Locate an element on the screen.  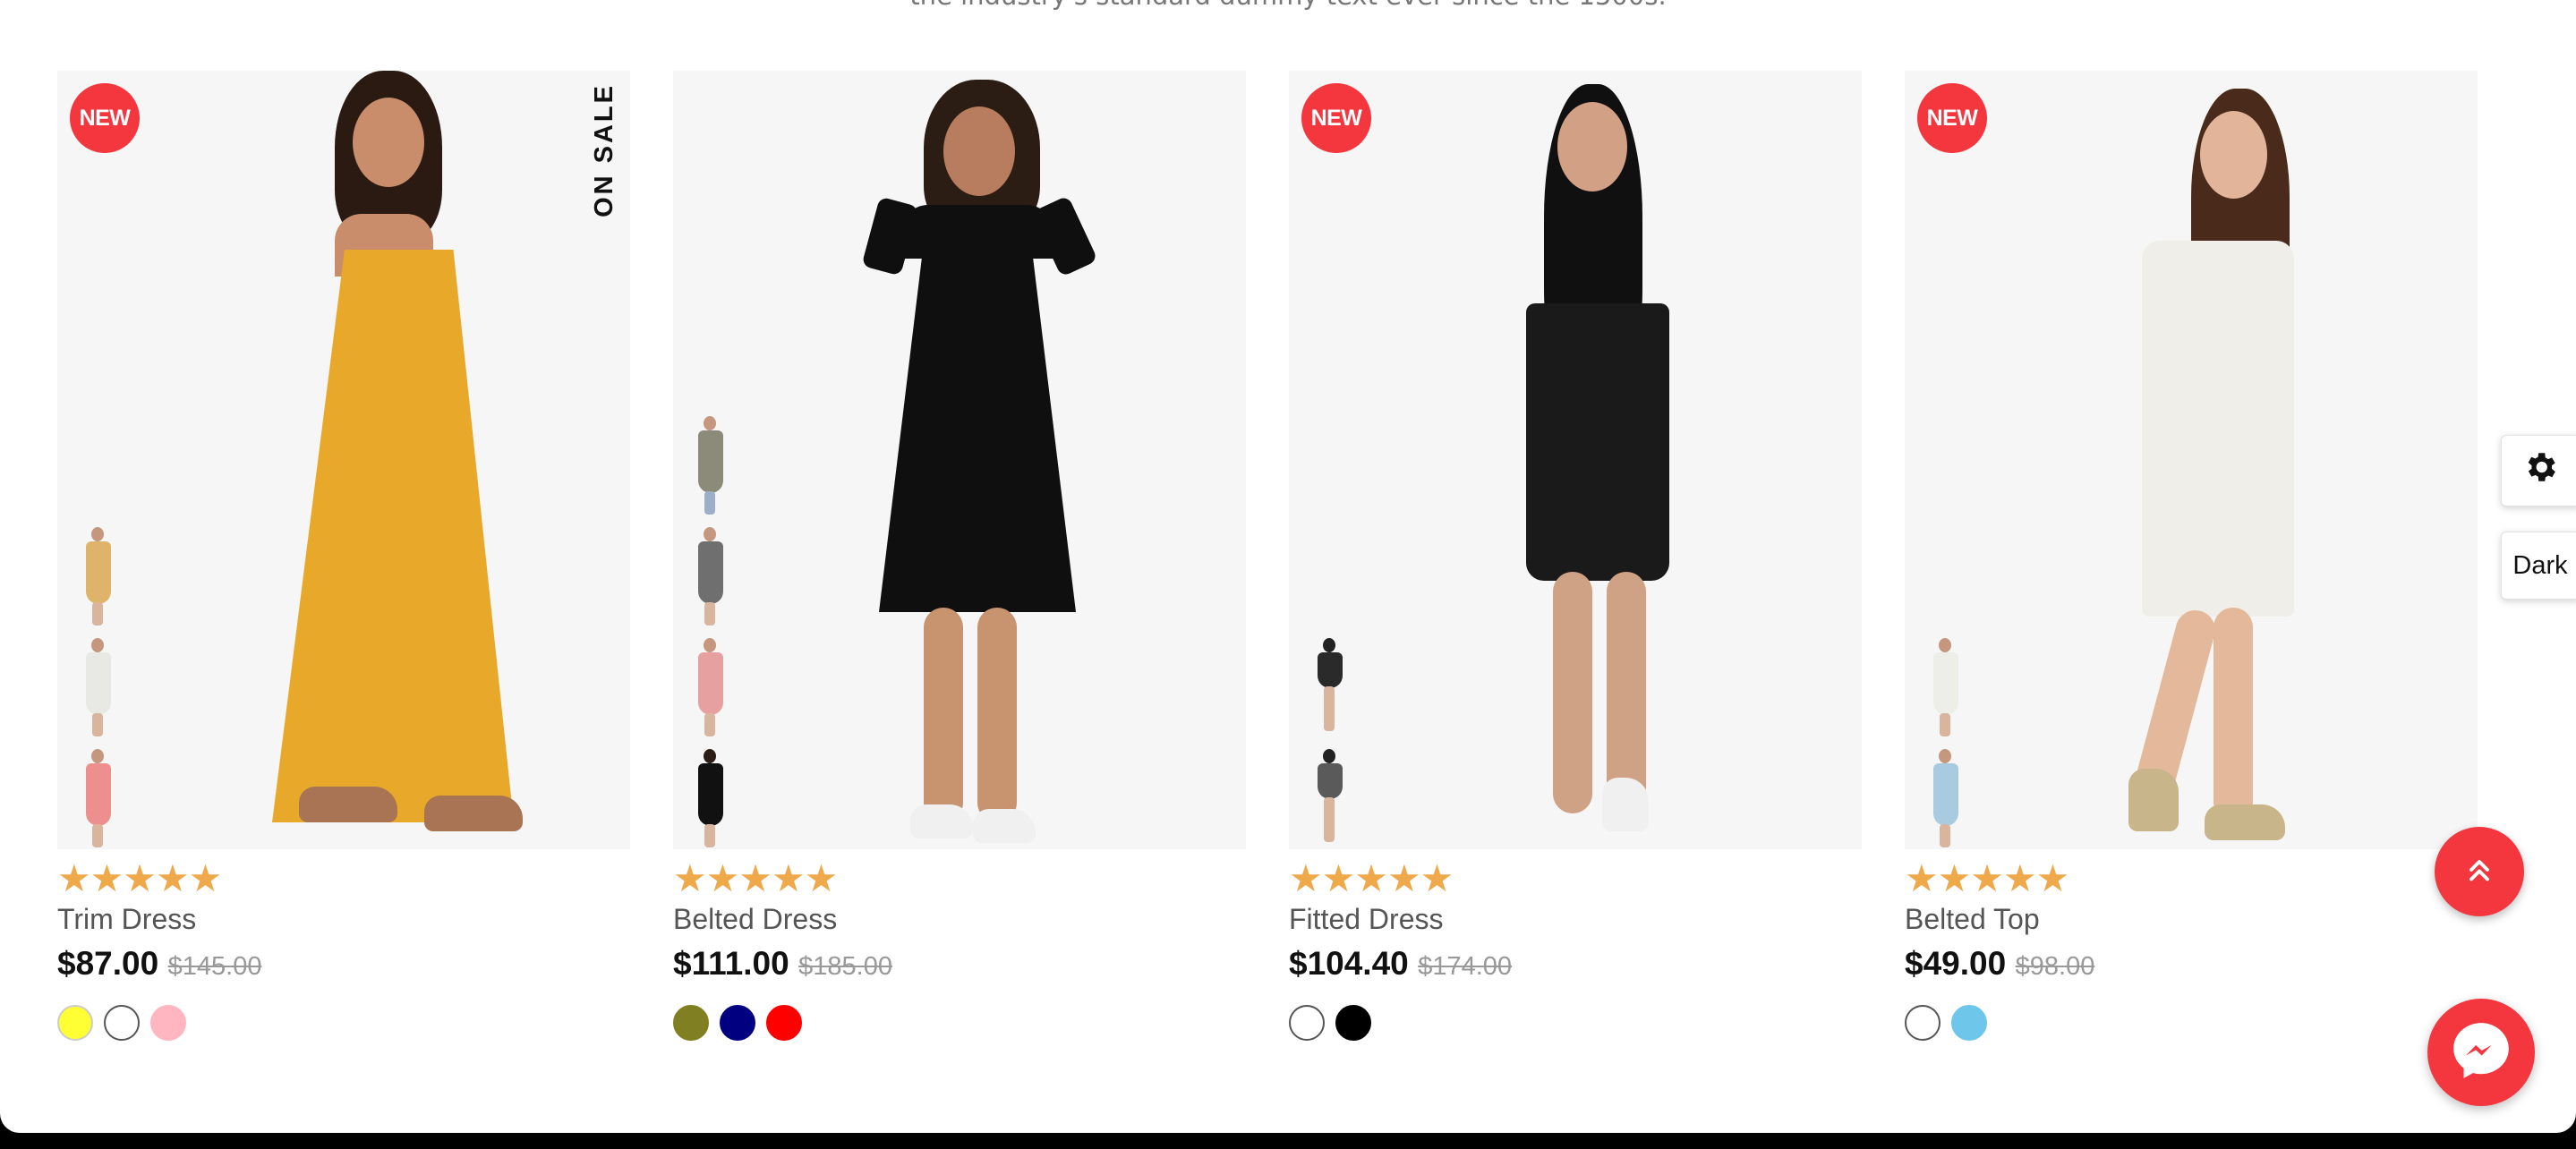
product-name: Fitted Dress is located at coordinates (1575, 919).